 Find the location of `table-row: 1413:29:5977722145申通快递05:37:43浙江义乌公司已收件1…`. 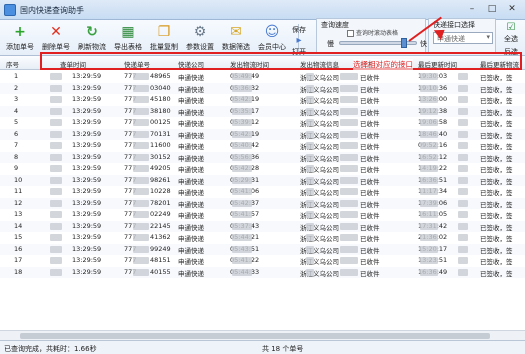

table-row: 1413:29:5977722145申通快递05:37:43浙江义乌公司已收件1… is located at coordinates (262, 226).